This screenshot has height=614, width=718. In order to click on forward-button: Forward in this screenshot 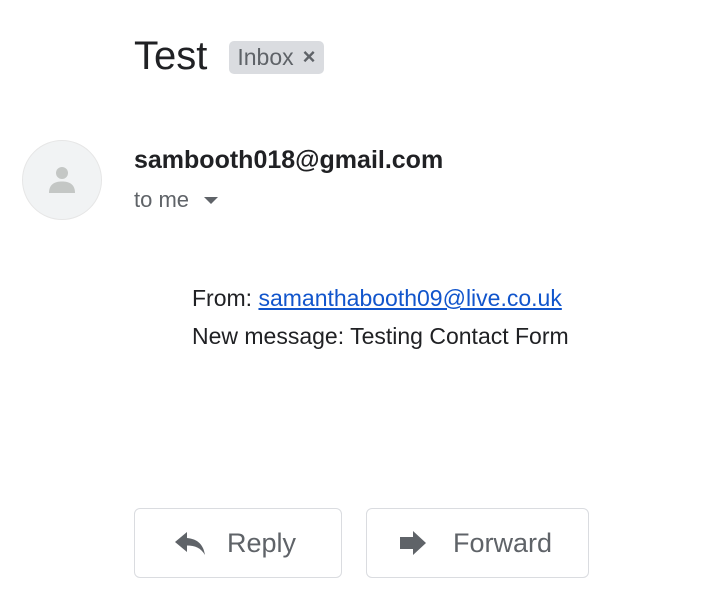, I will do `click(477, 543)`.